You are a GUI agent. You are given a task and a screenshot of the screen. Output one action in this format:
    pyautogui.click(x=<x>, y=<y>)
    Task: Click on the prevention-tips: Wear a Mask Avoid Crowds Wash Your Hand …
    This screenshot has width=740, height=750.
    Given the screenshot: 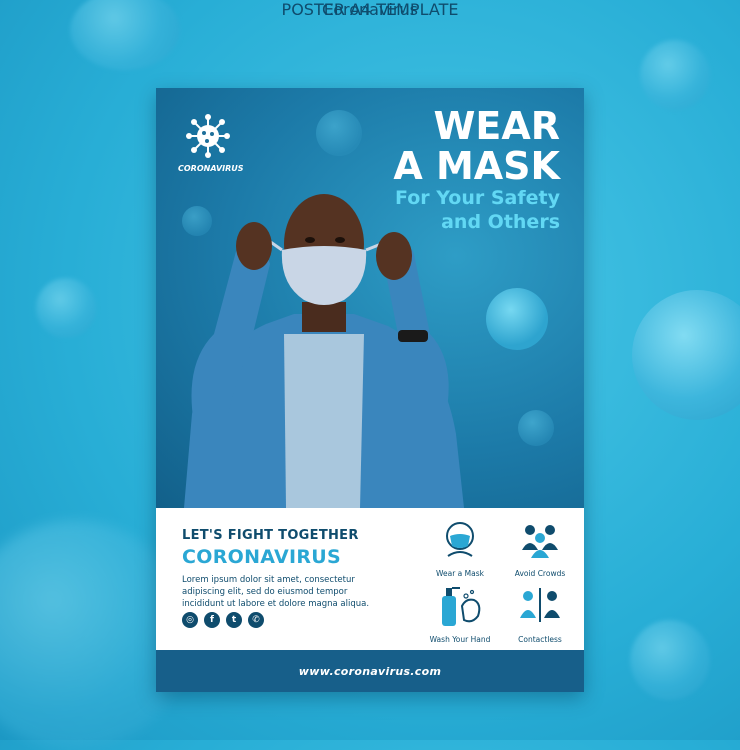 What is the action you would take?
    pyautogui.click(x=500, y=585)
    